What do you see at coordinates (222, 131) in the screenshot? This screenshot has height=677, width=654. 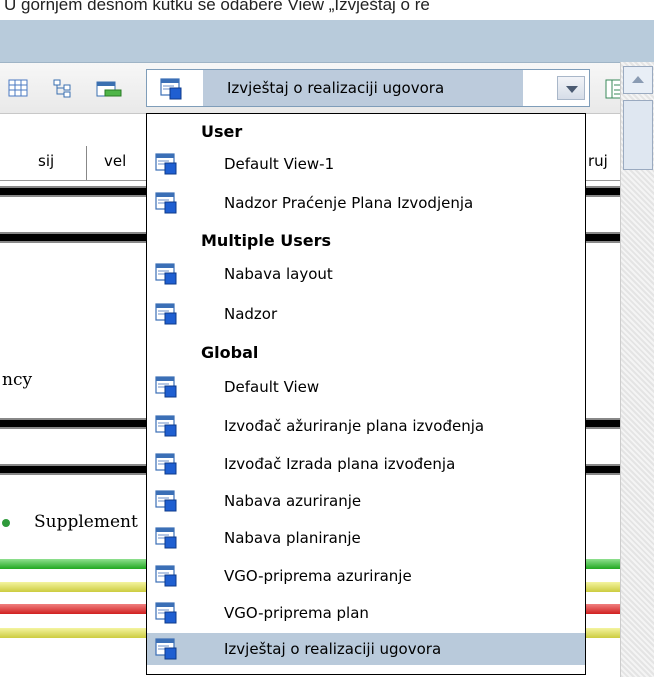 I see `group-header-user: User` at bounding box center [222, 131].